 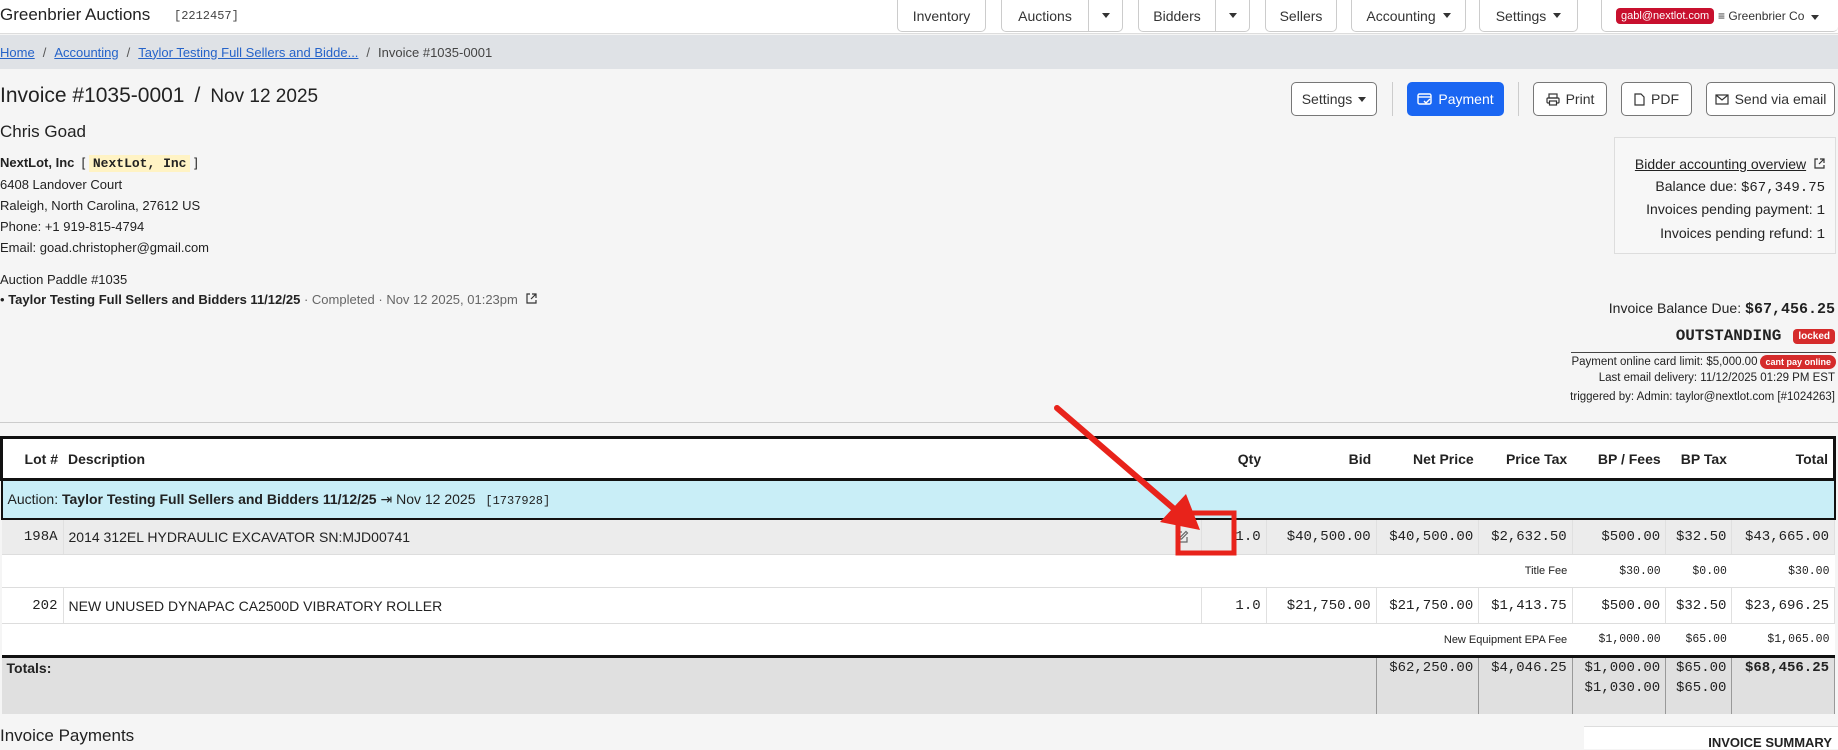 What do you see at coordinates (1177, 15) in the screenshot?
I see `nav-bidders-label: Bidders` at bounding box center [1177, 15].